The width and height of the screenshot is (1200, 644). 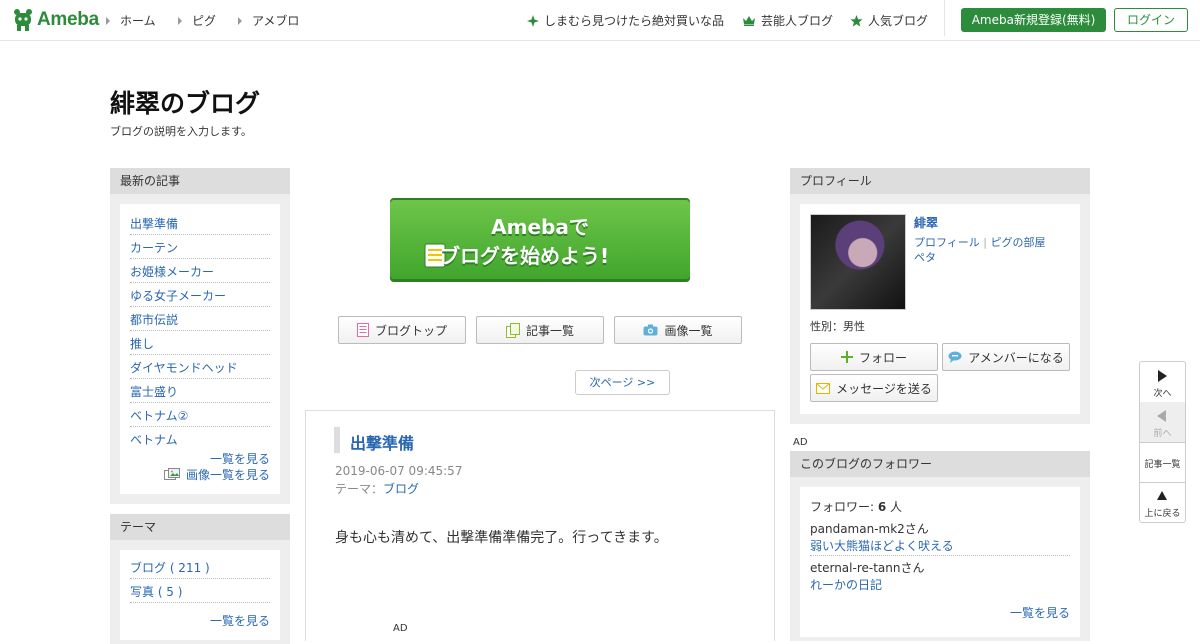 What do you see at coordinates (172, 473) in the screenshot?
I see `image-list-icon` at bounding box center [172, 473].